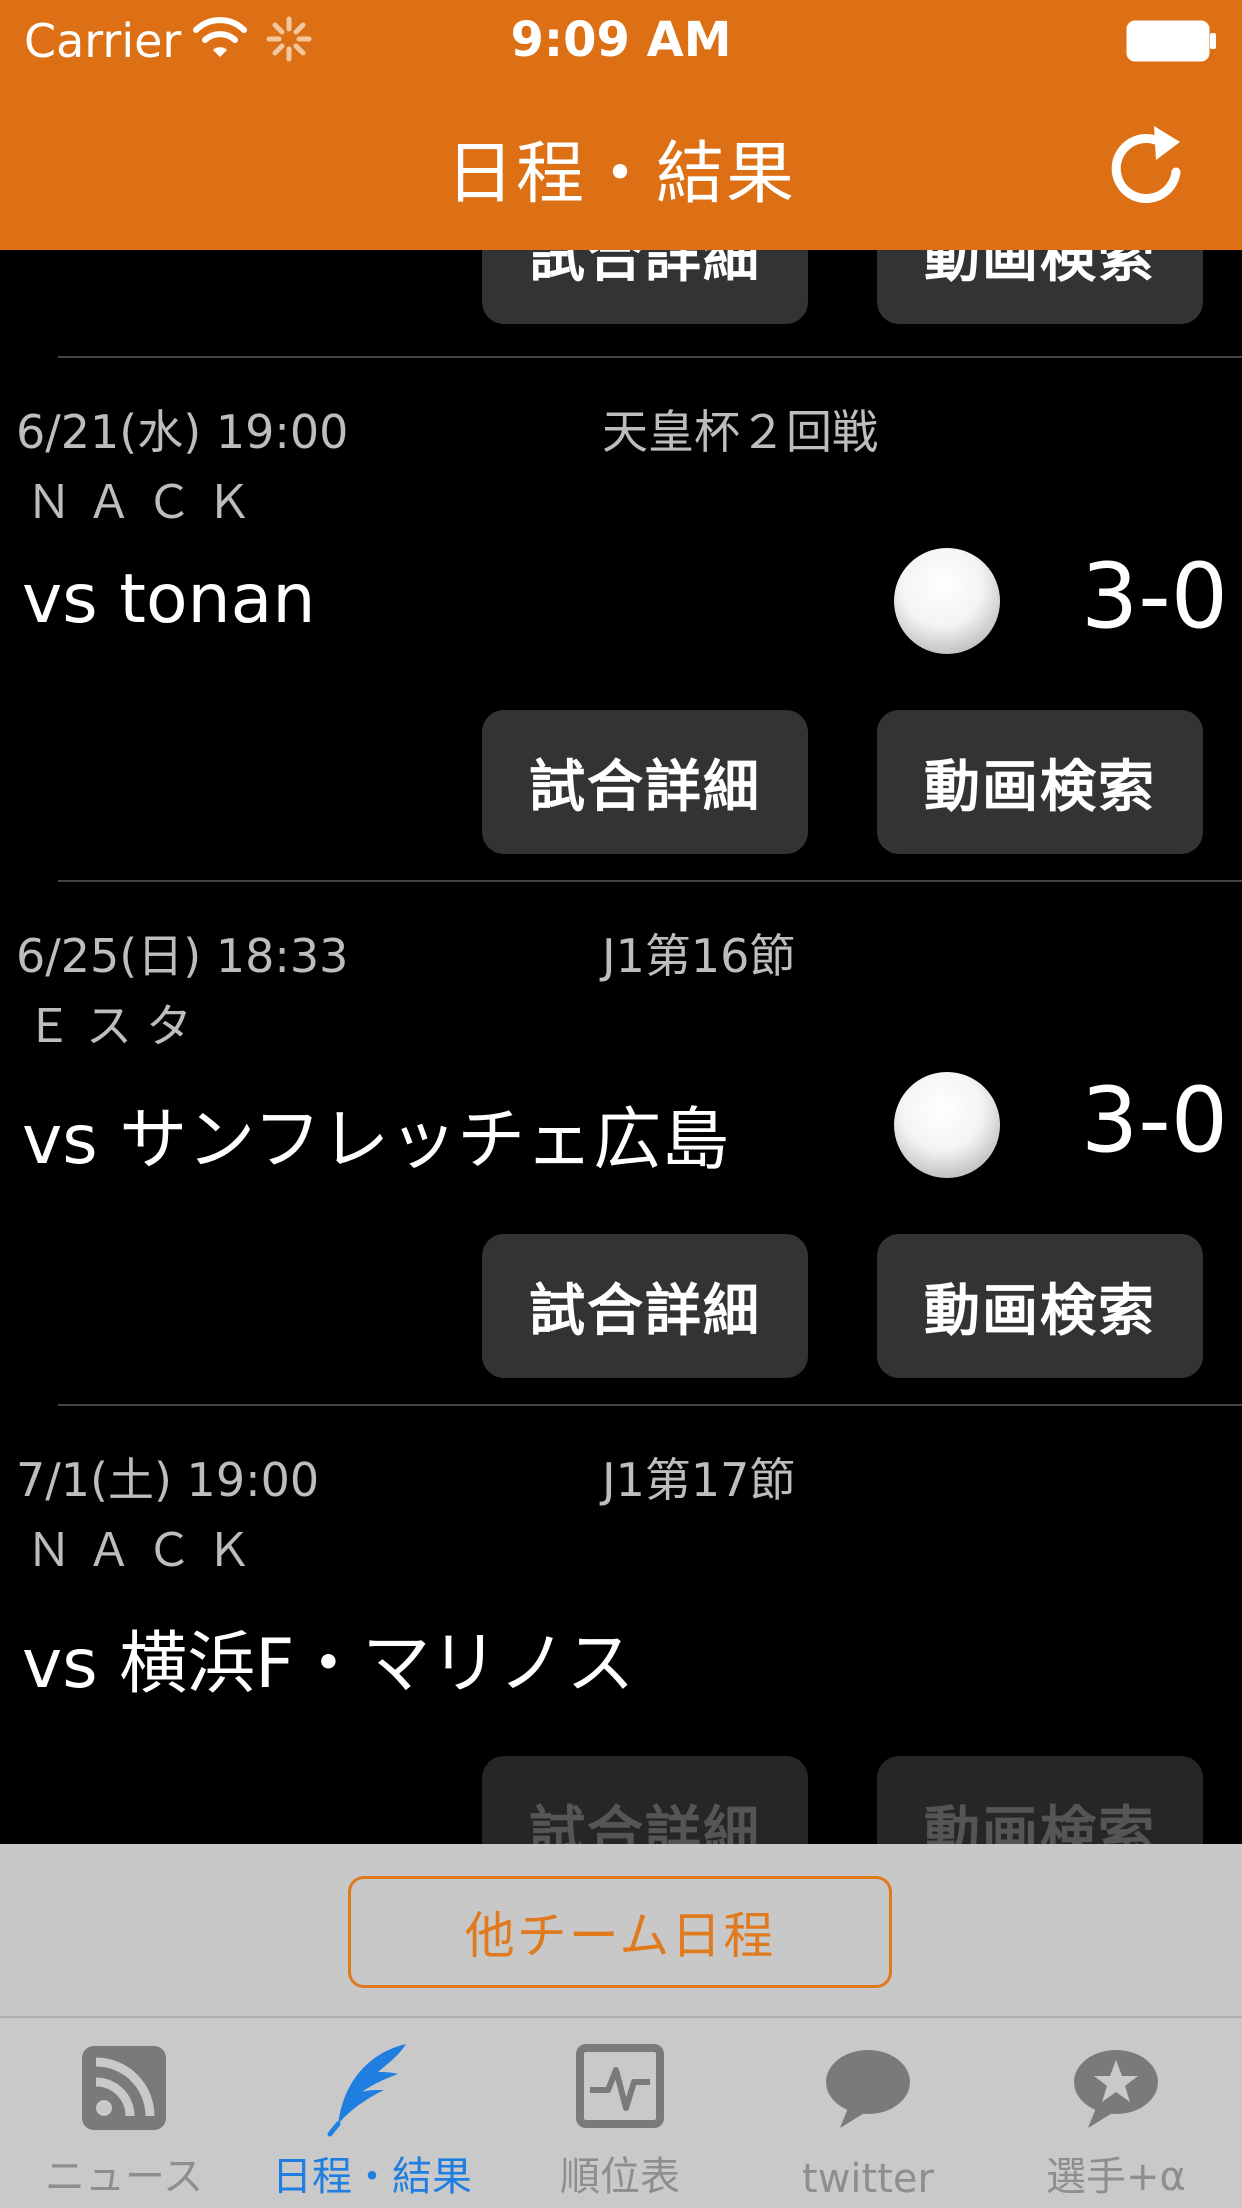 This screenshot has height=2208, width=1242. I want to click on other-team-panel: 他チーム日程, so click(621, 1930).